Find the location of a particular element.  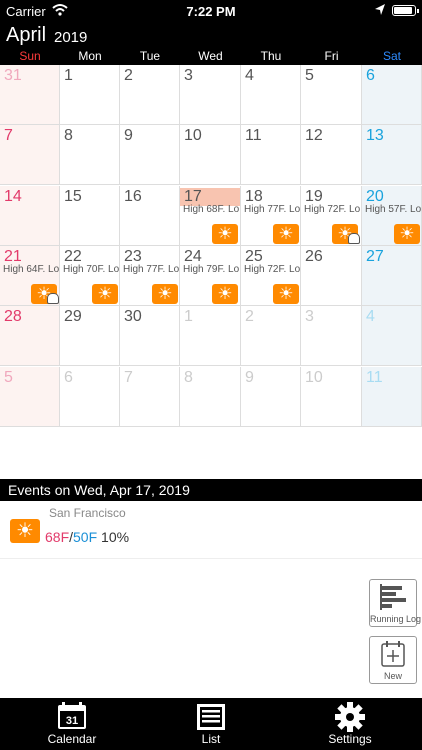

day-cell: 26 is located at coordinates (331, 276).